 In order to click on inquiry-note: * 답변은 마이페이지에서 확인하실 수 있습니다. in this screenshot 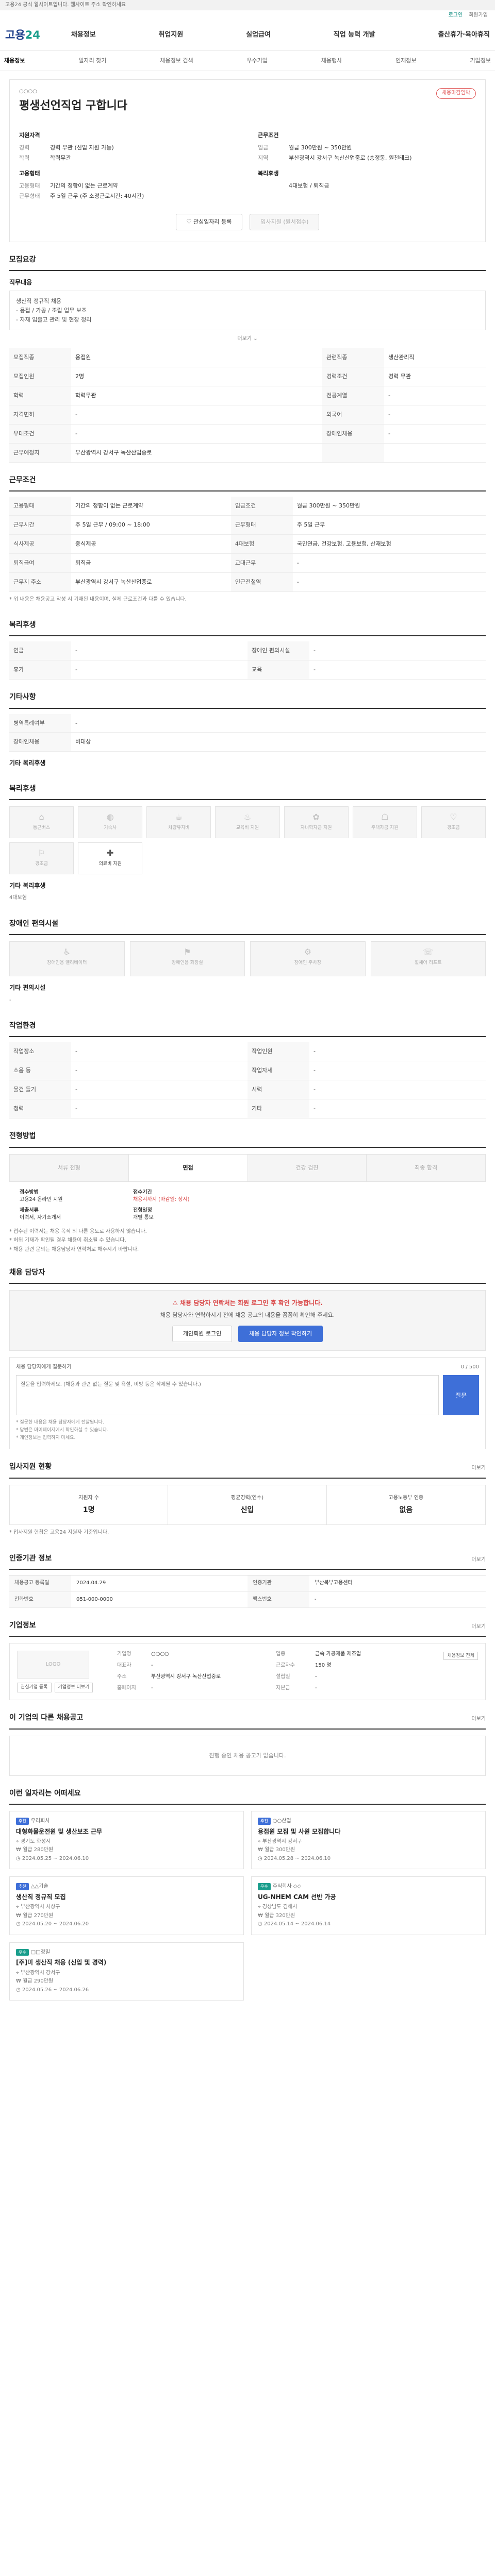, I will do `click(62, 1430)`.